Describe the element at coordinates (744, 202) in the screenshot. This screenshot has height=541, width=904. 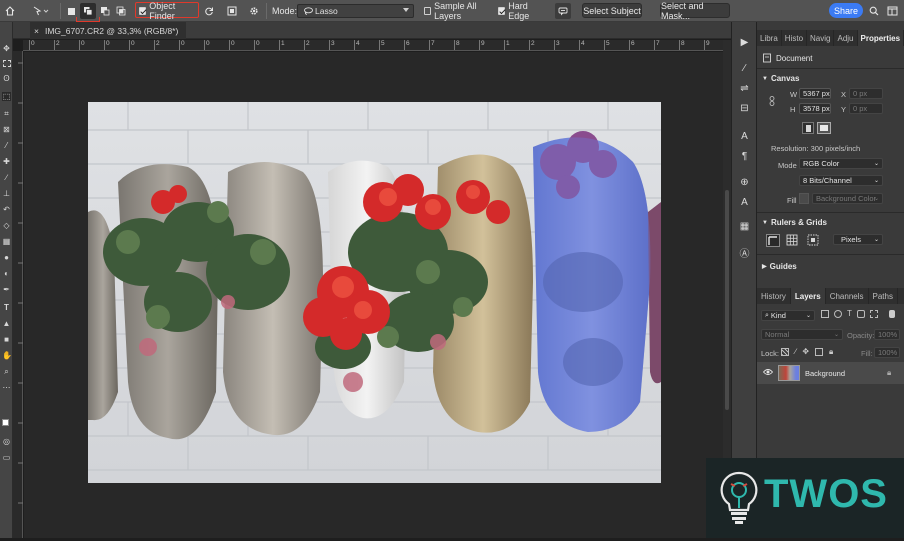
I see `glyphs-icon: A` at that location.